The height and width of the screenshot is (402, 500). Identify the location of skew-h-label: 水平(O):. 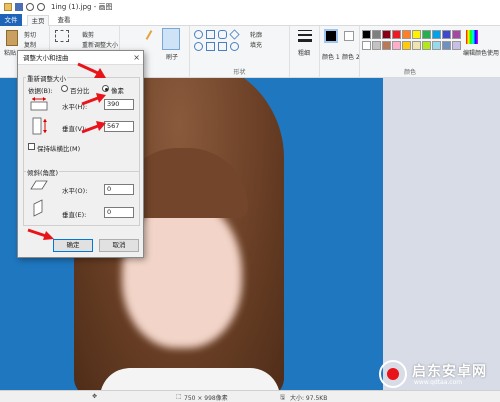
(75, 191).